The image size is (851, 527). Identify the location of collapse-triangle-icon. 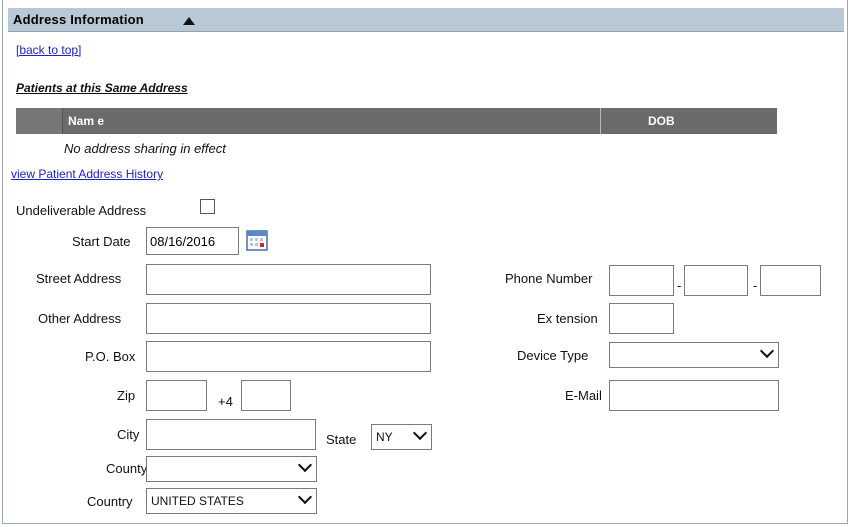
(189, 21).